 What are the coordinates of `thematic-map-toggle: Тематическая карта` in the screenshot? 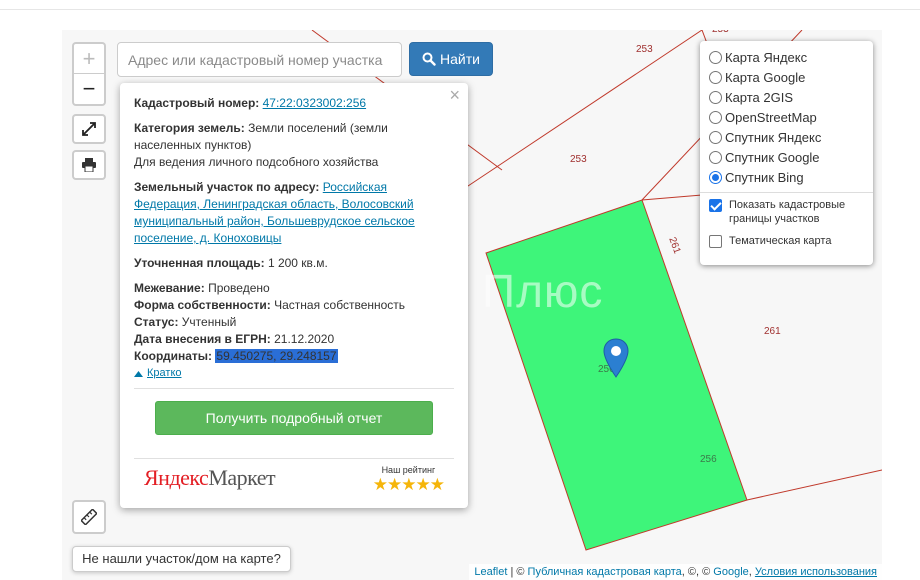 It's located at (787, 241).